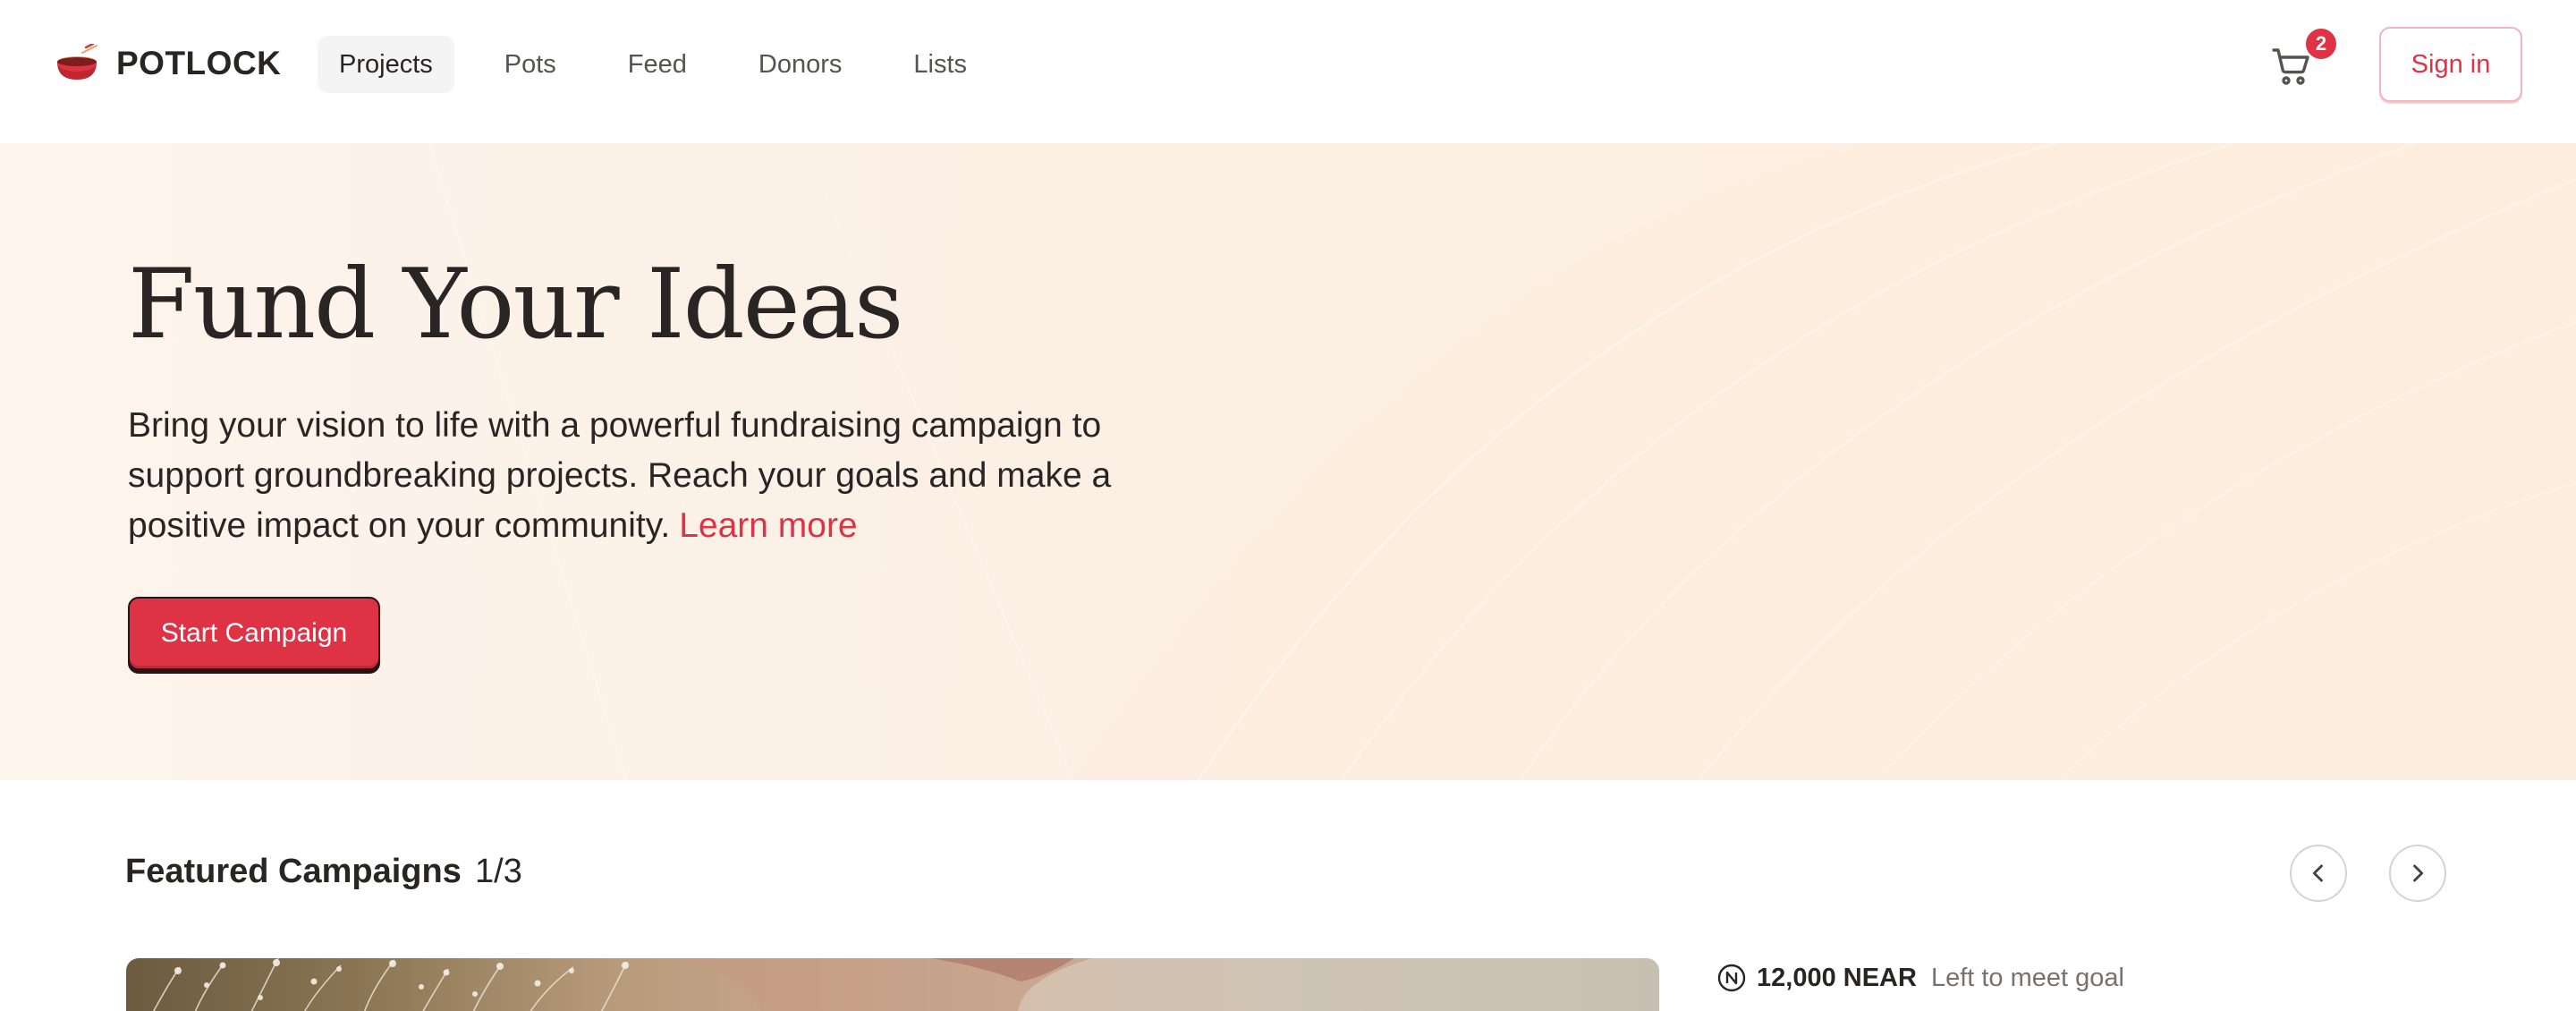 This screenshot has height=1011, width=2576. I want to click on chevron-right-icon, so click(2418, 873).